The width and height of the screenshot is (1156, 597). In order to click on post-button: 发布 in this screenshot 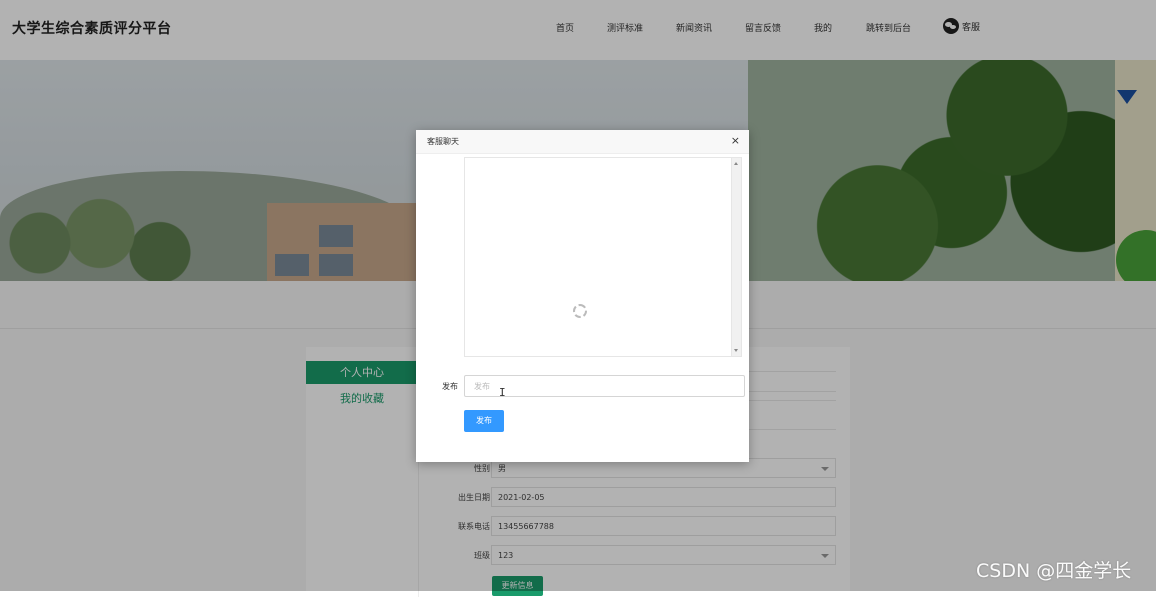, I will do `click(484, 421)`.